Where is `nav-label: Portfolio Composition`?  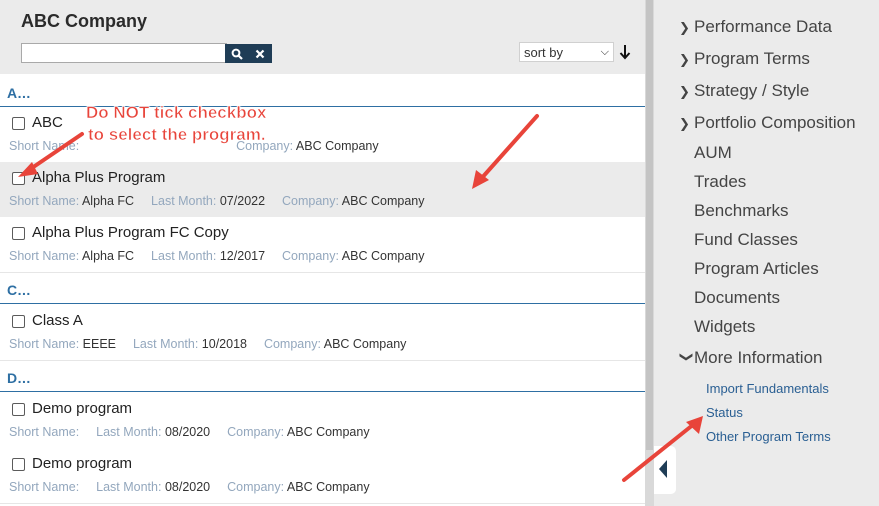
nav-label: Portfolio Composition is located at coordinates (775, 122).